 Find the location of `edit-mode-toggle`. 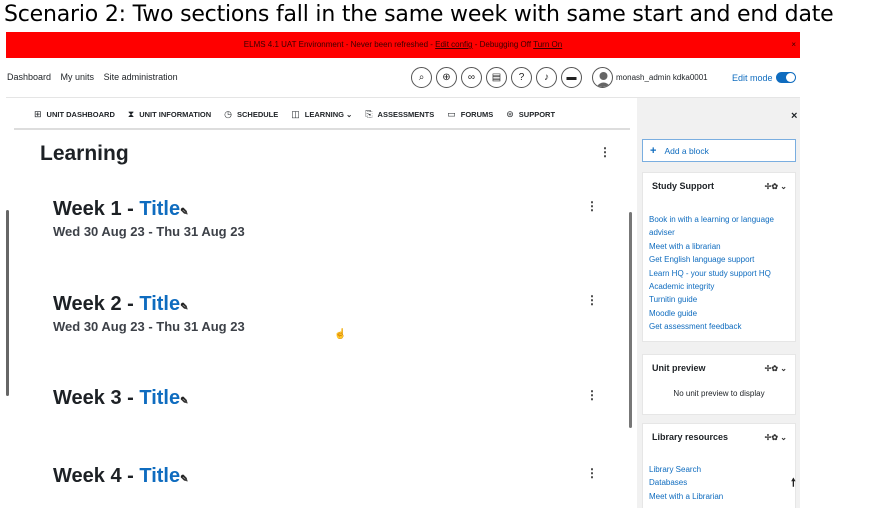

edit-mode-toggle is located at coordinates (786, 77).